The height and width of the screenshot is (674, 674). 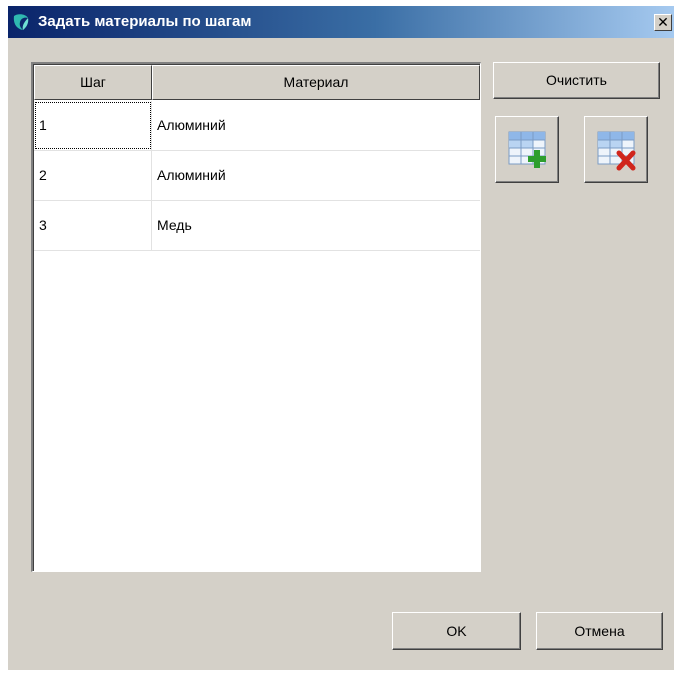 What do you see at coordinates (93, 225) in the screenshot?
I see `cell-step: 3` at bounding box center [93, 225].